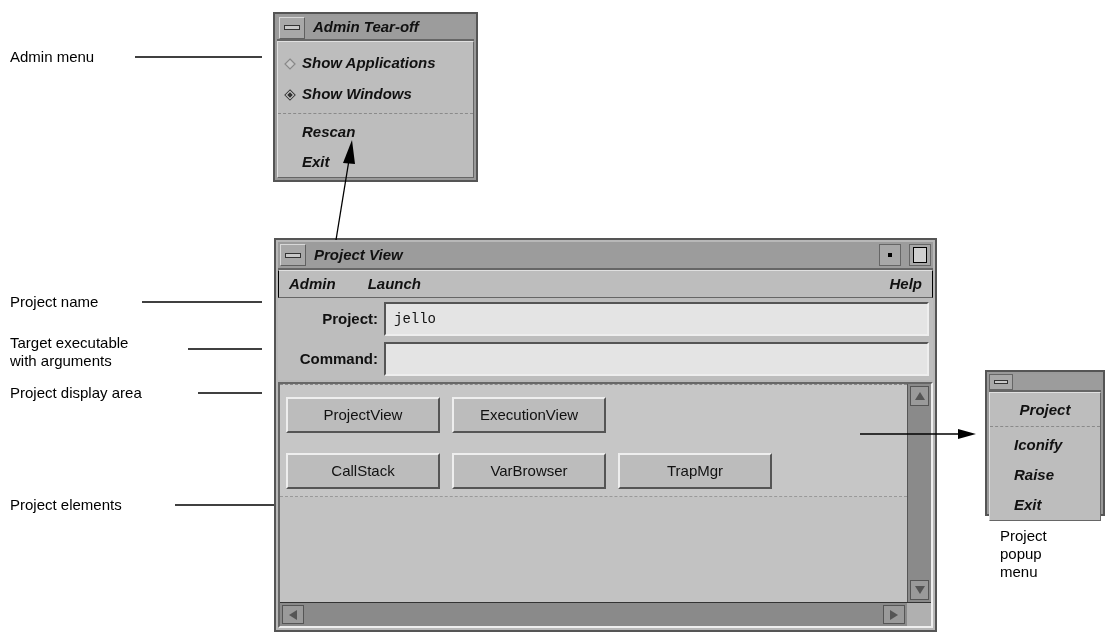  Describe the element at coordinates (53, 57) in the screenshot. I see `callout-label: Admin menu` at that location.